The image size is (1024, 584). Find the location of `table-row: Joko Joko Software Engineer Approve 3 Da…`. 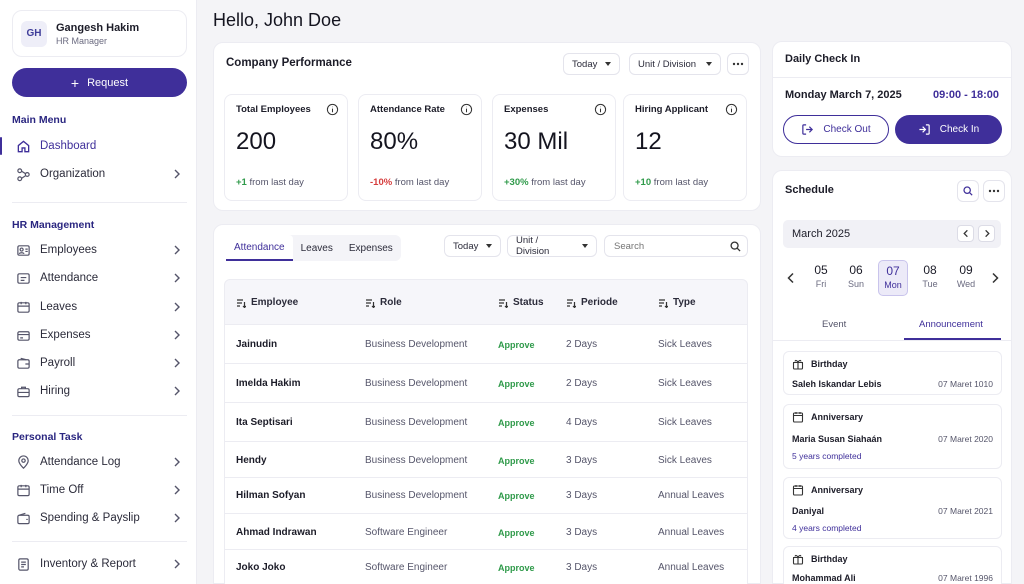

table-row: Joko Joko Software Engineer Approve 3 Da… is located at coordinates (486, 567).